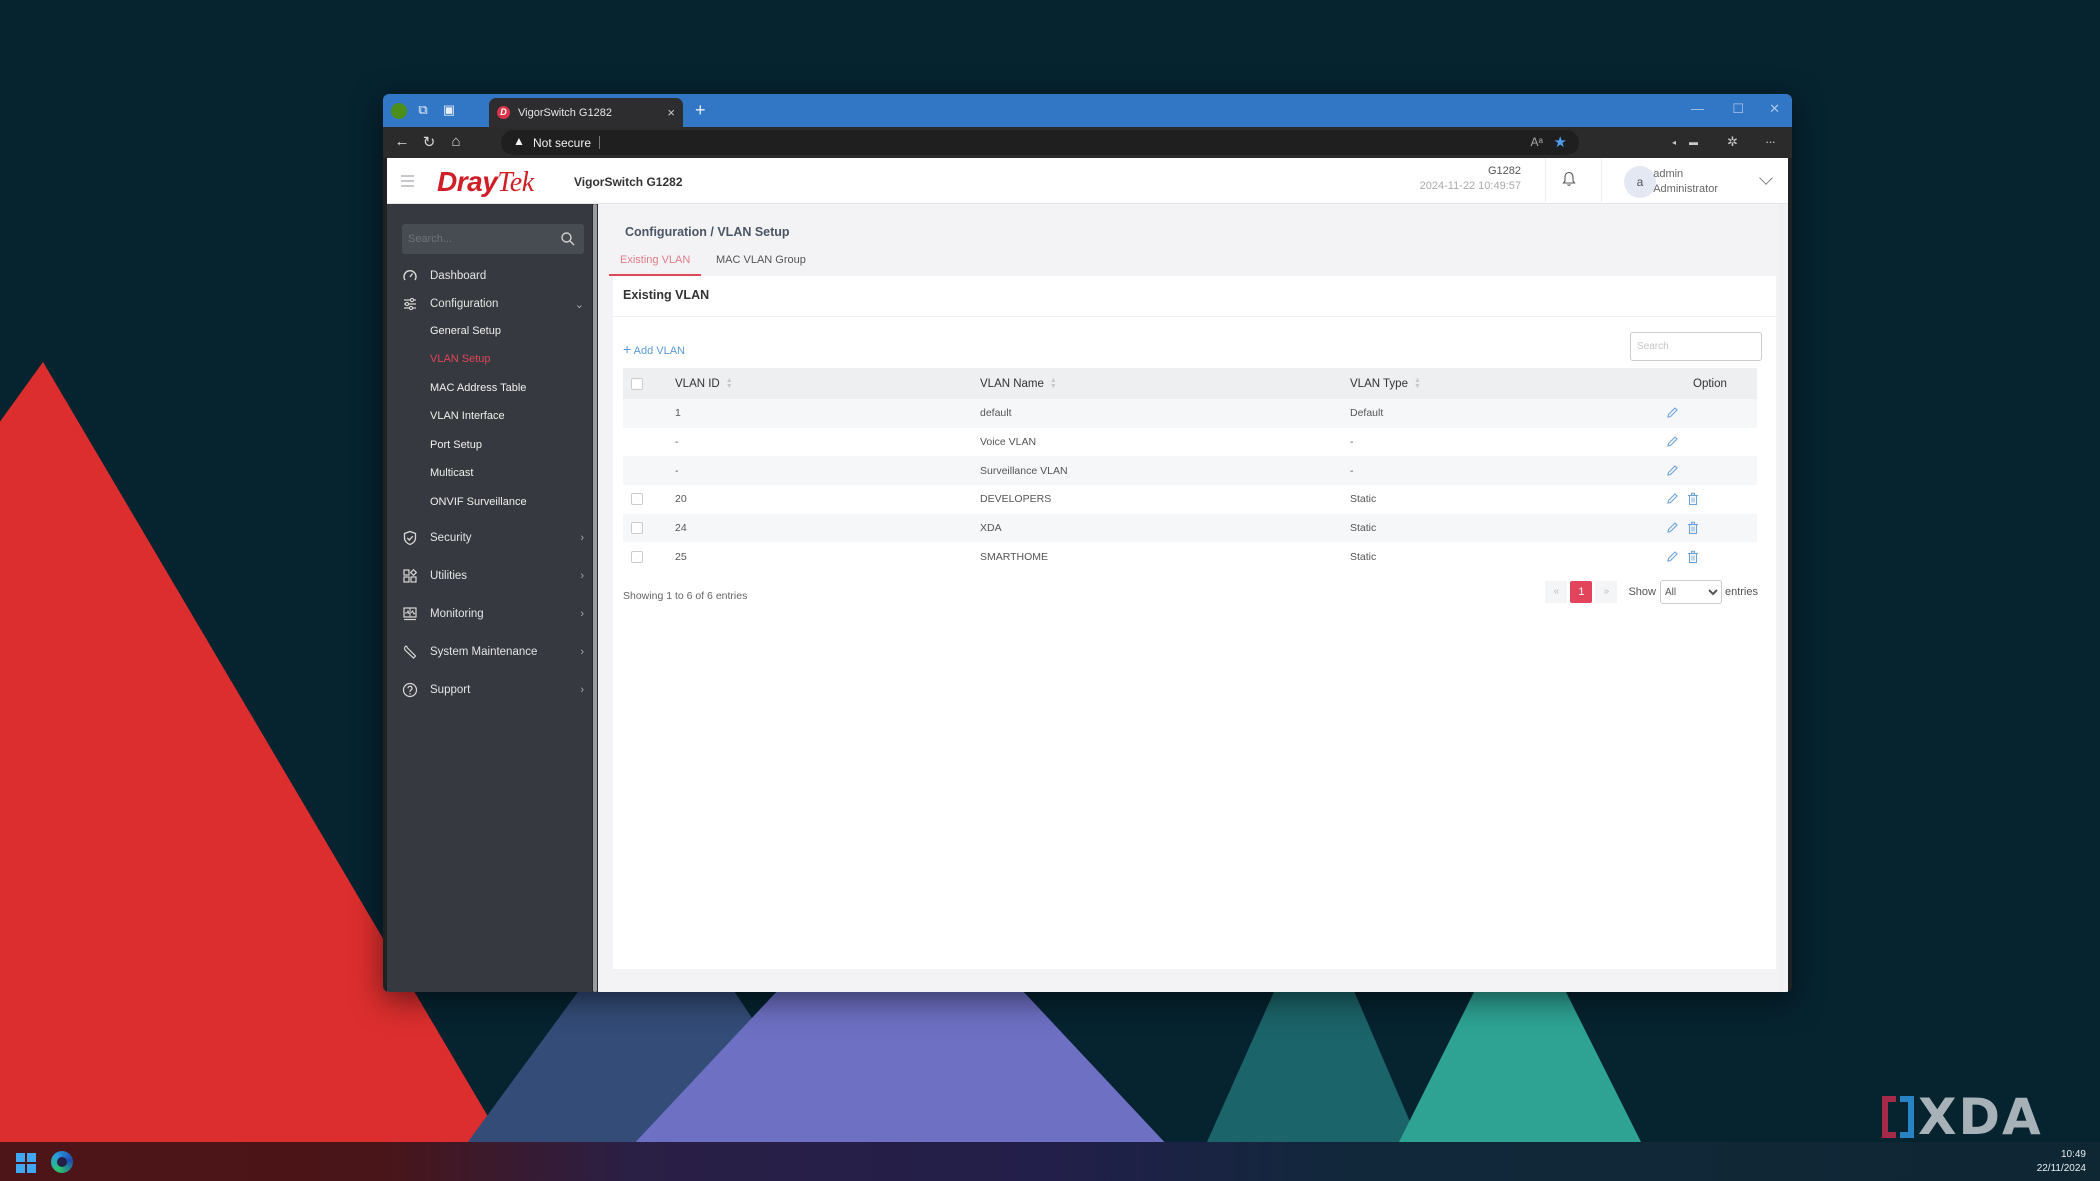  I want to click on main-scrollbar, so click(1781, 598).